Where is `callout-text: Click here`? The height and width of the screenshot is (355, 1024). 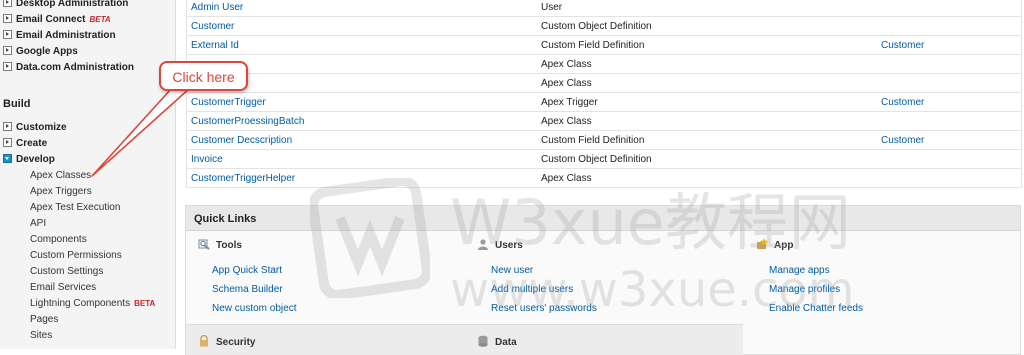
callout-text: Click here is located at coordinates (203, 77).